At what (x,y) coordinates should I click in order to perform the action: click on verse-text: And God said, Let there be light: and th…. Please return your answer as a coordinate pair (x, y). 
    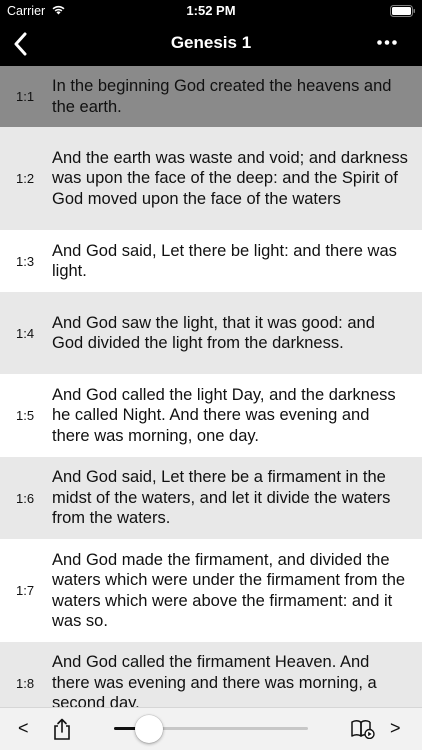
    Looking at the image, I should click on (224, 261).